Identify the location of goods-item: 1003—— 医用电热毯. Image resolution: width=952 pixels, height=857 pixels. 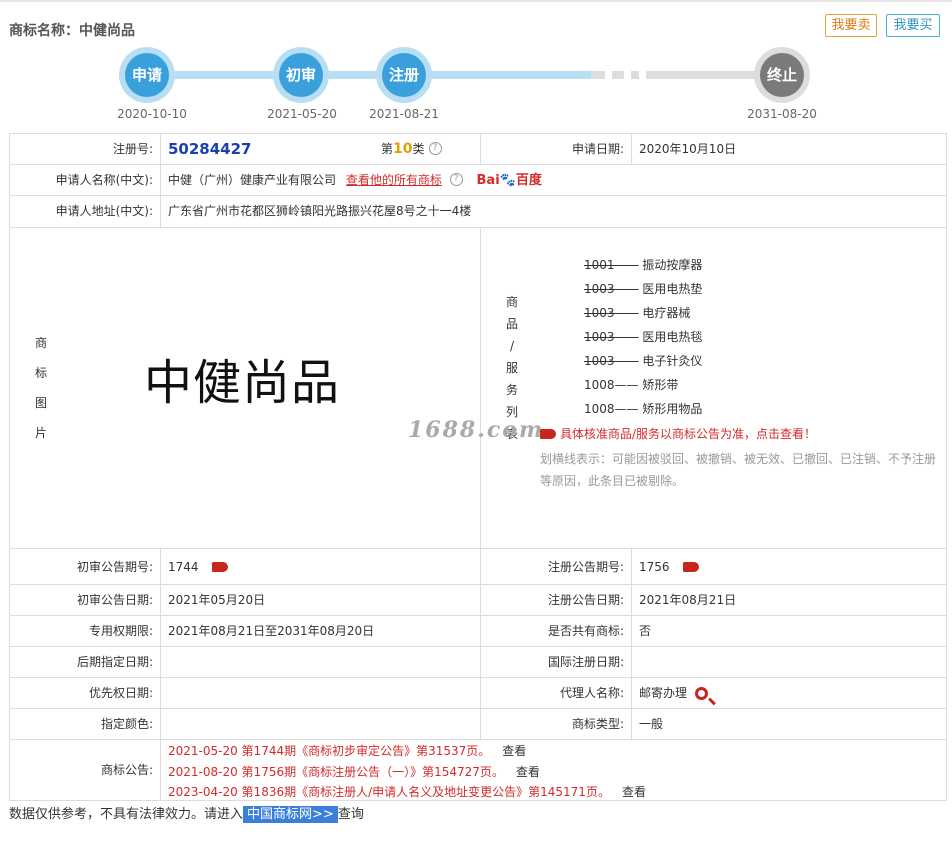
(643, 337).